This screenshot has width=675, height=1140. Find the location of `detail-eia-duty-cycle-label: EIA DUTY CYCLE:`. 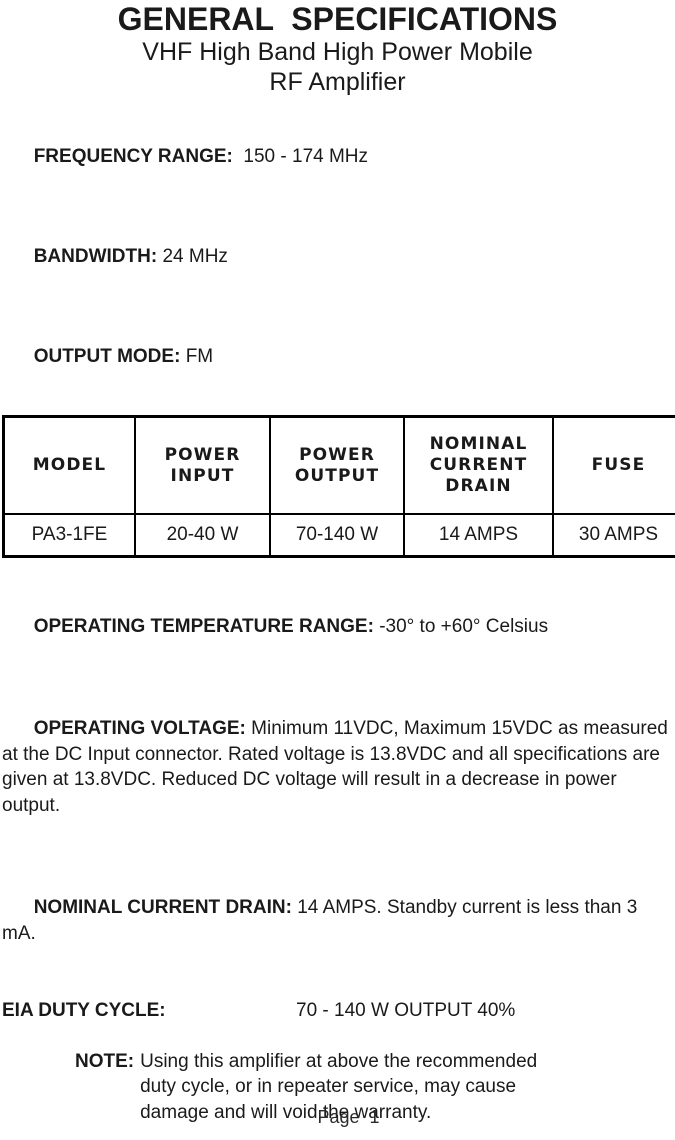

detail-eia-duty-cycle-label: EIA DUTY CYCLE: is located at coordinates (84, 1010).